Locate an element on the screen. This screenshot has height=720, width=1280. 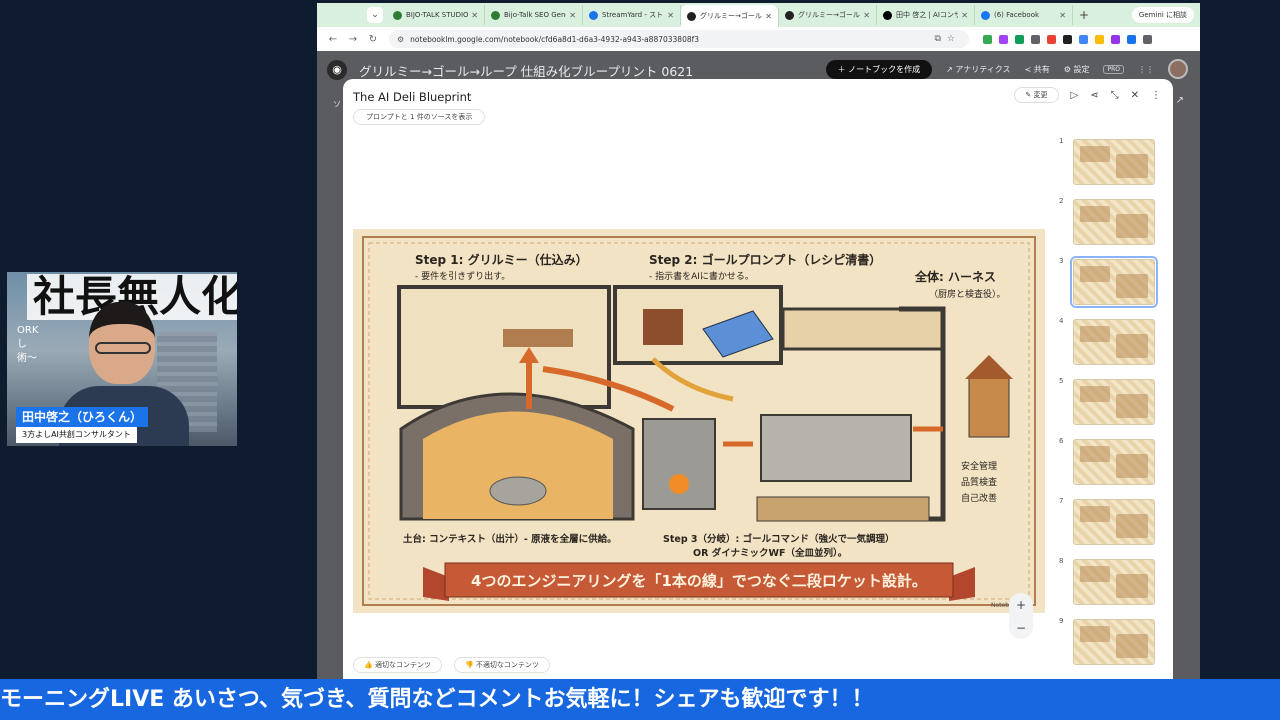
thumbnail-item: 4 is located at coordinates (1112, 342).